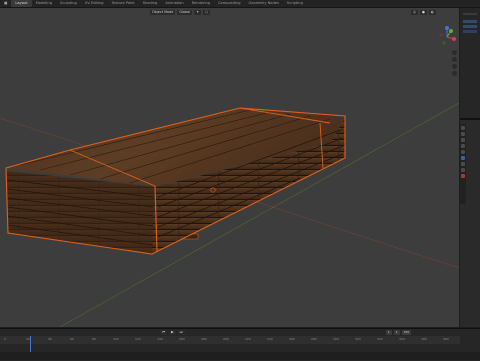 The height and width of the screenshot is (361, 480). I want to click on frame-tick: 320, so click(358, 339).